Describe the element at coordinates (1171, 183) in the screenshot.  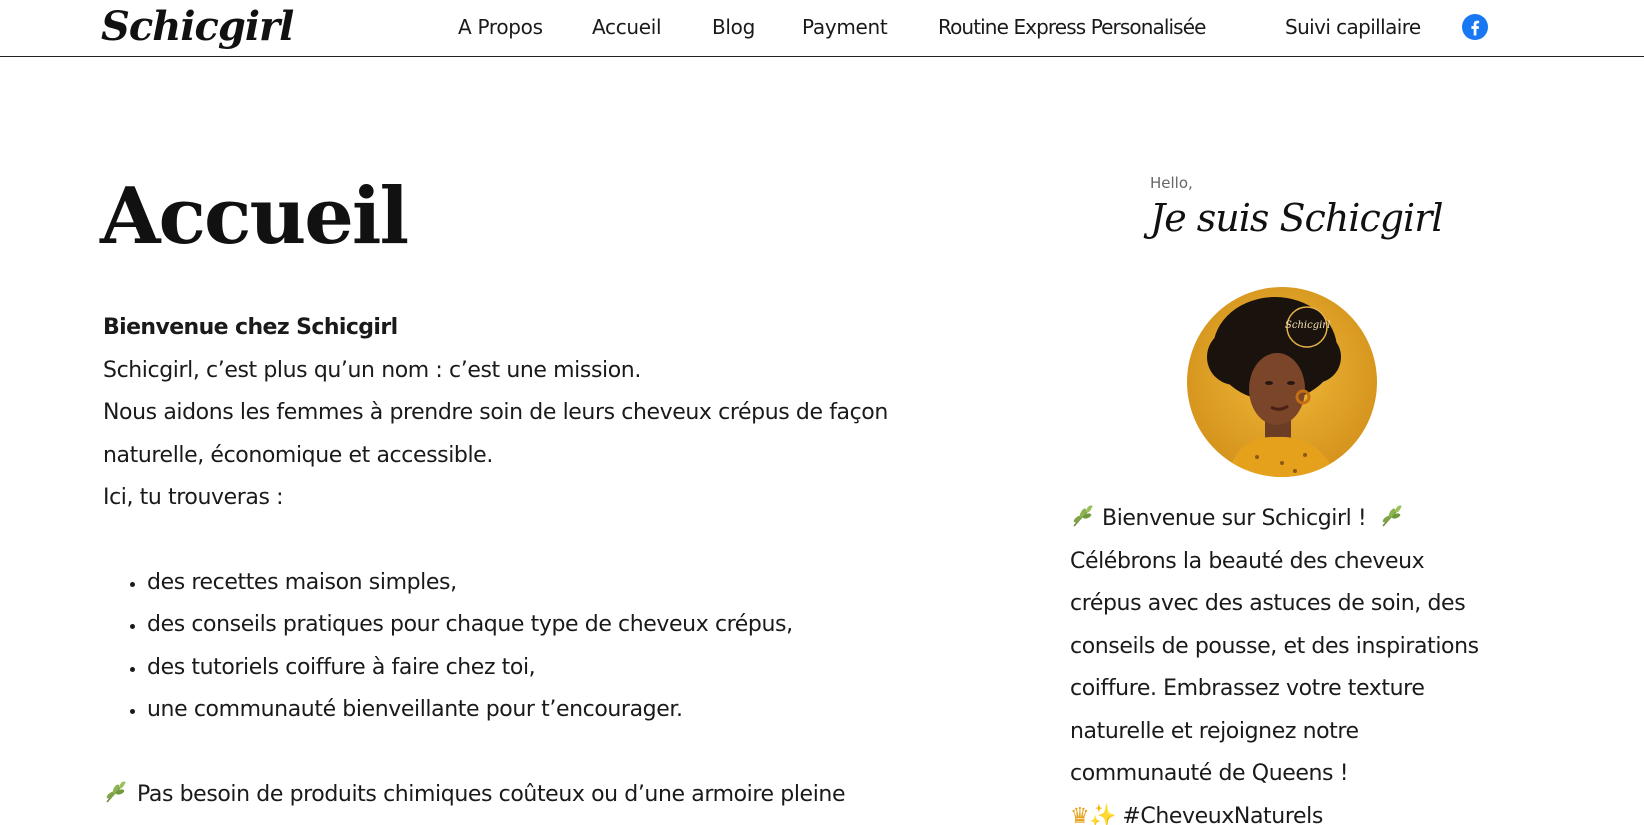
I see `sidebar-greeting: Hello,` at that location.